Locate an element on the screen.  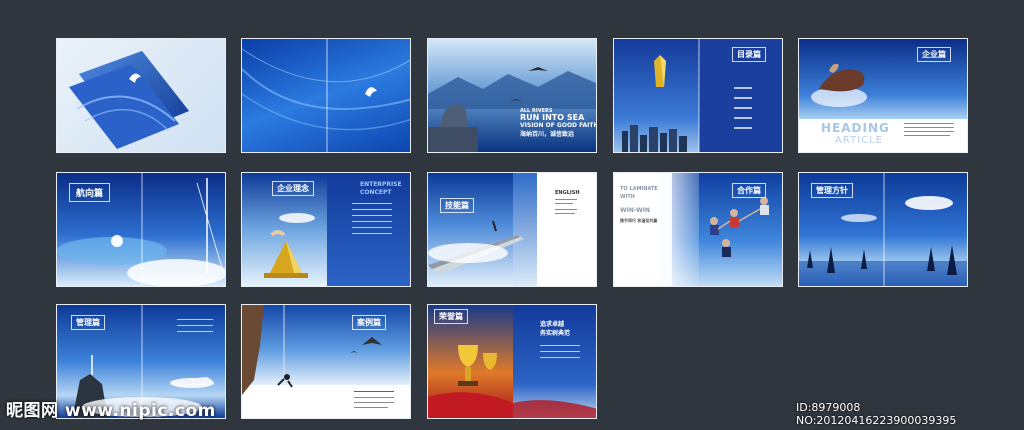
site-watermark: 昵图网 www.nipic.com is located at coordinates (111, 411).